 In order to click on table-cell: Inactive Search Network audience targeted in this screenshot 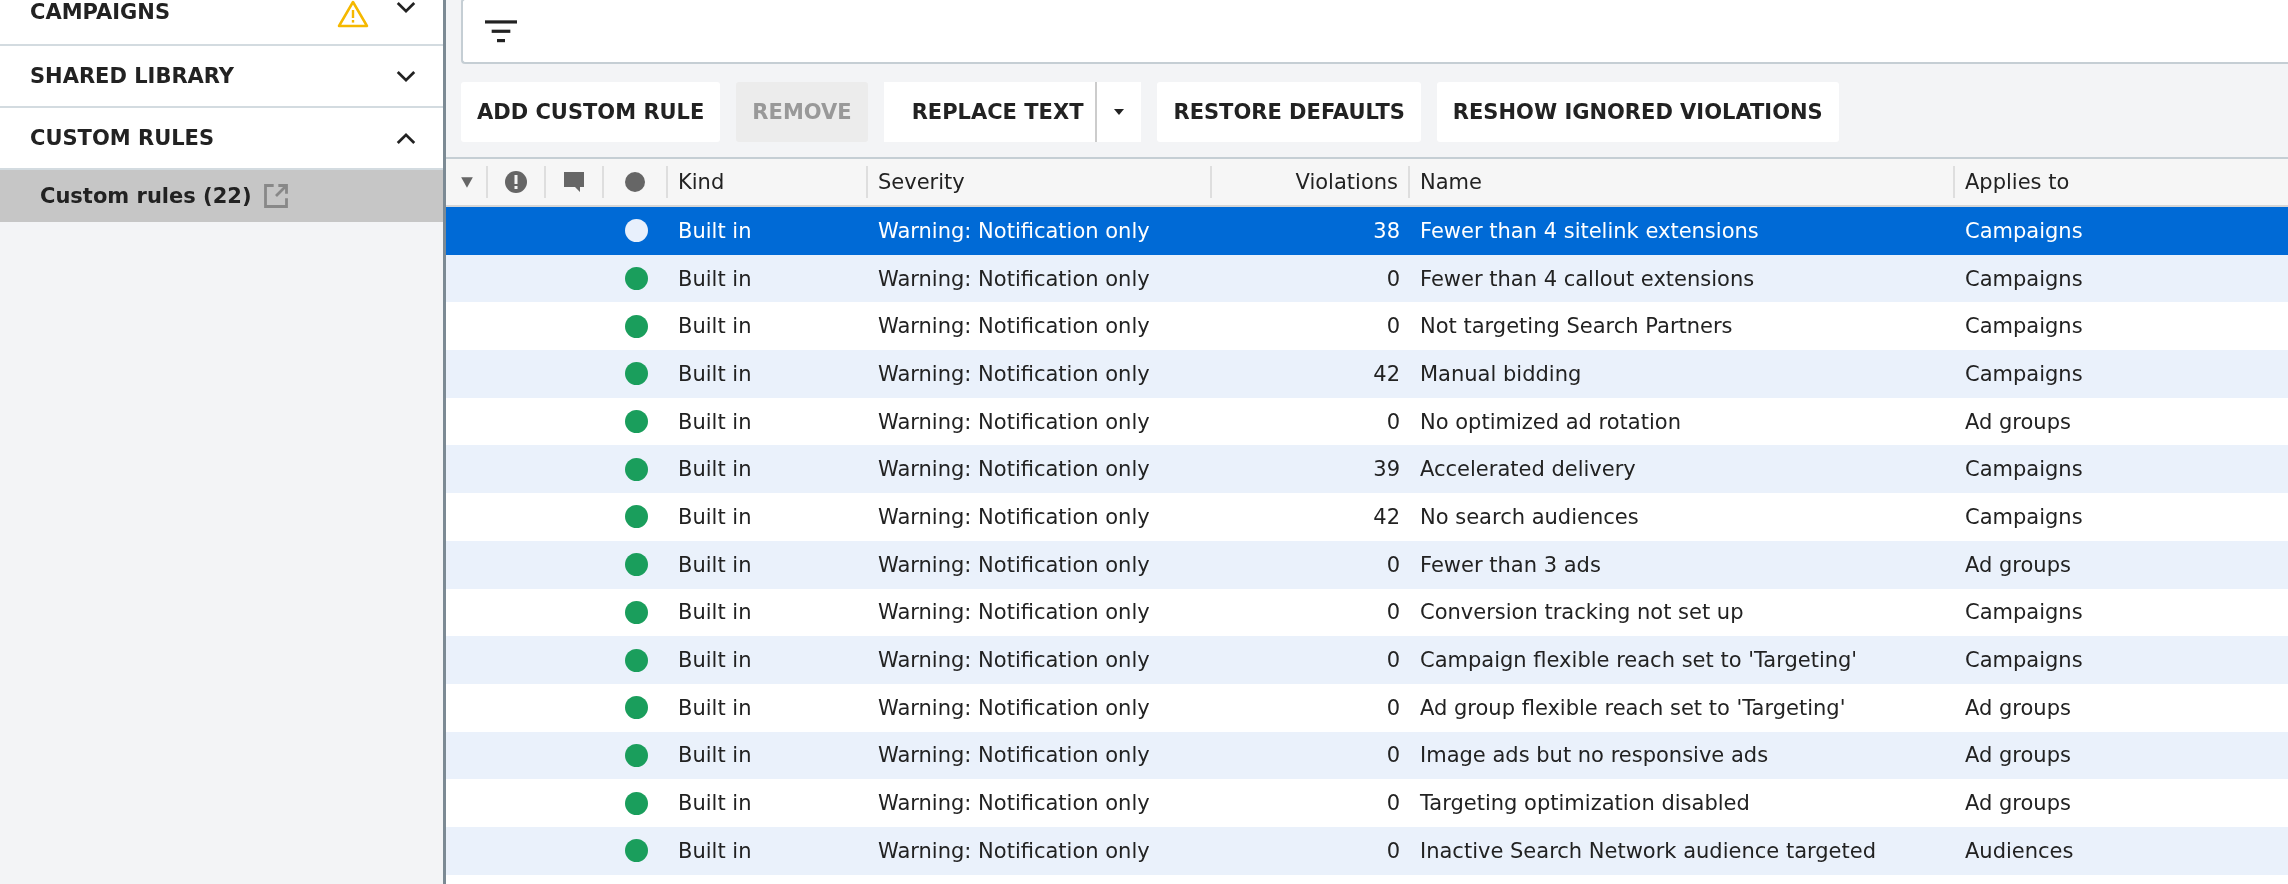, I will do `click(1648, 850)`.